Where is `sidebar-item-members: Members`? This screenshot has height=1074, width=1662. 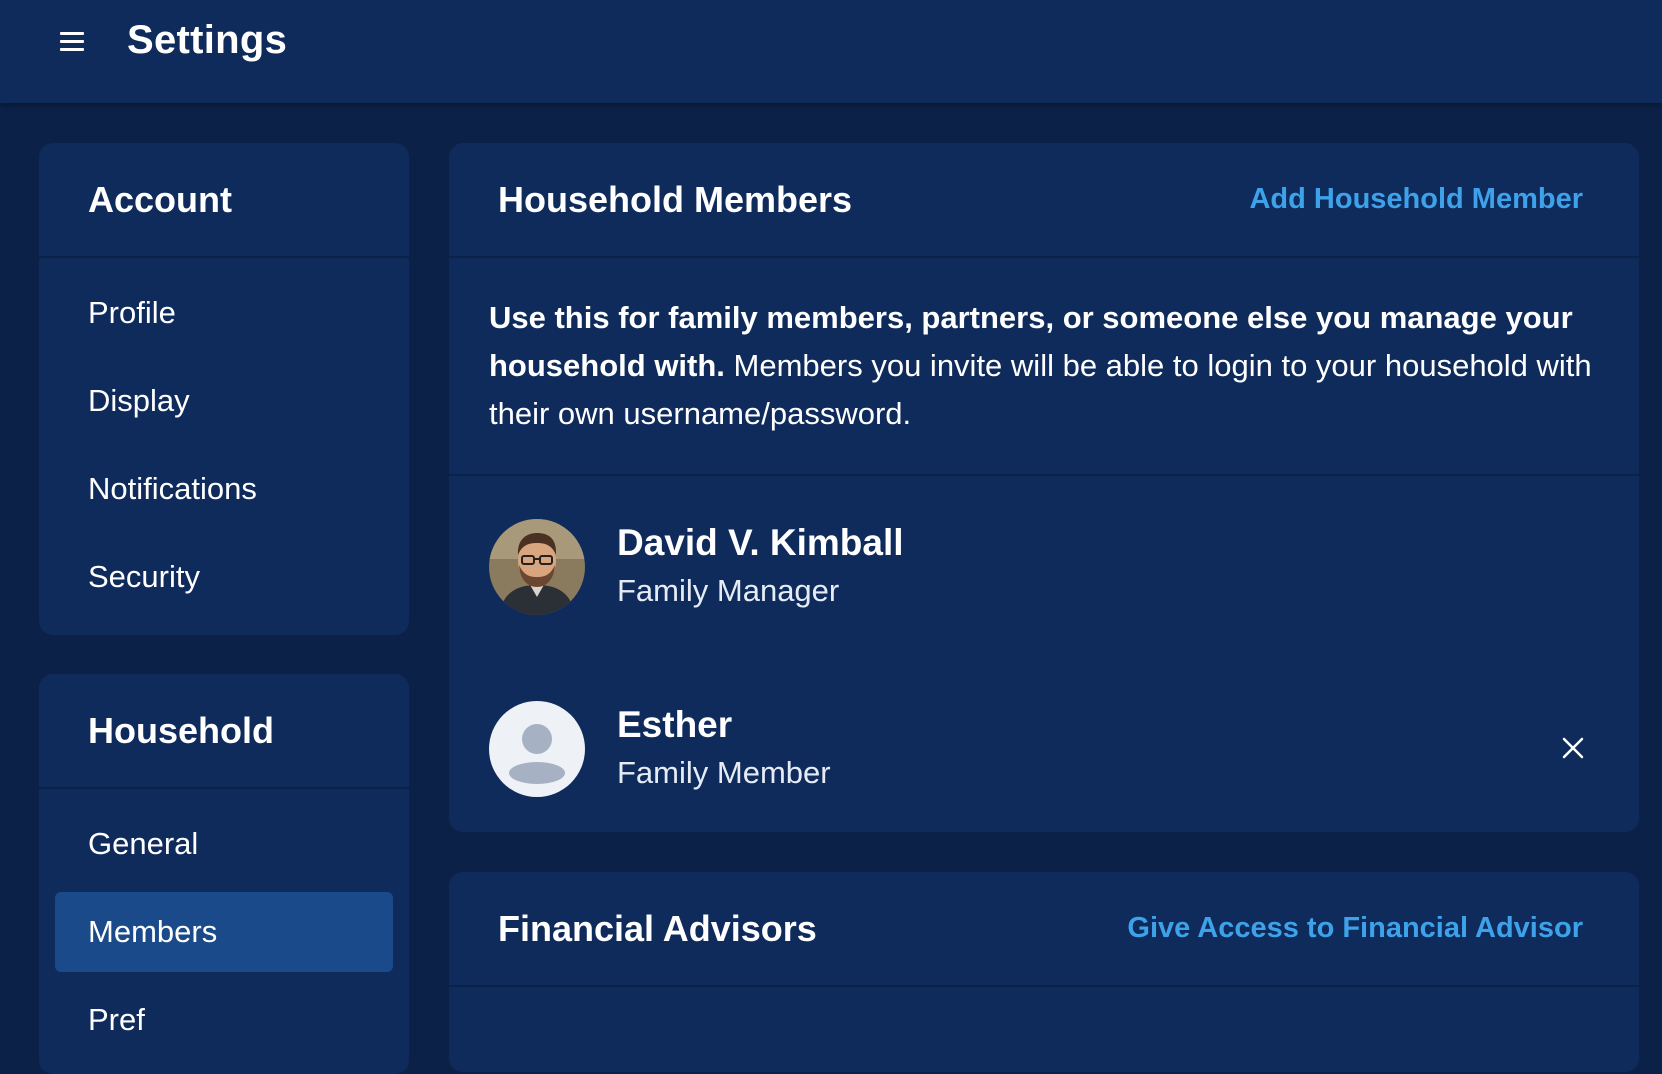
sidebar-item-members: Members is located at coordinates (224, 932).